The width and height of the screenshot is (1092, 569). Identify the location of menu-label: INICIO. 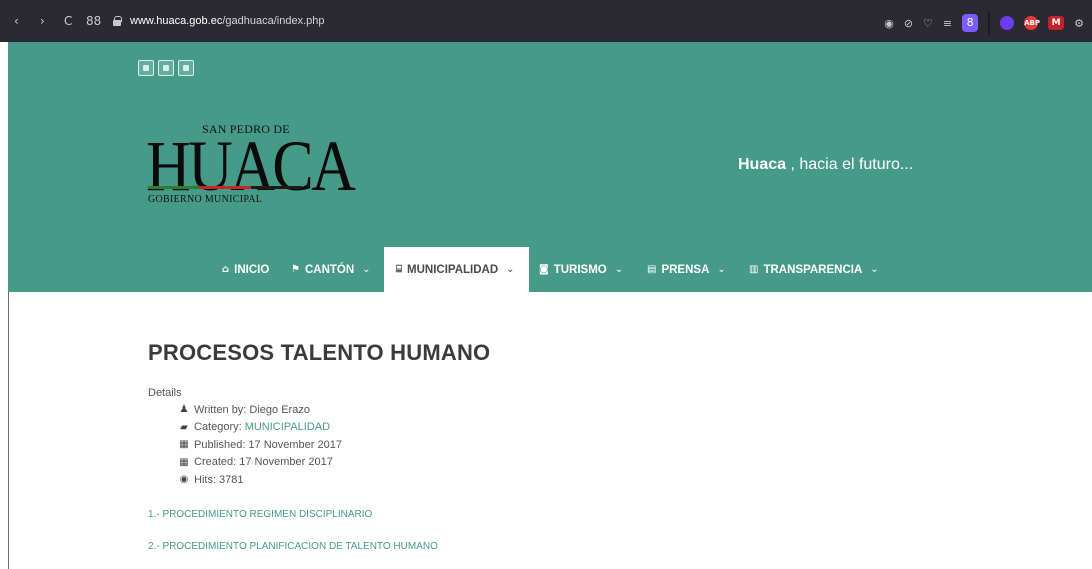
(252, 269).